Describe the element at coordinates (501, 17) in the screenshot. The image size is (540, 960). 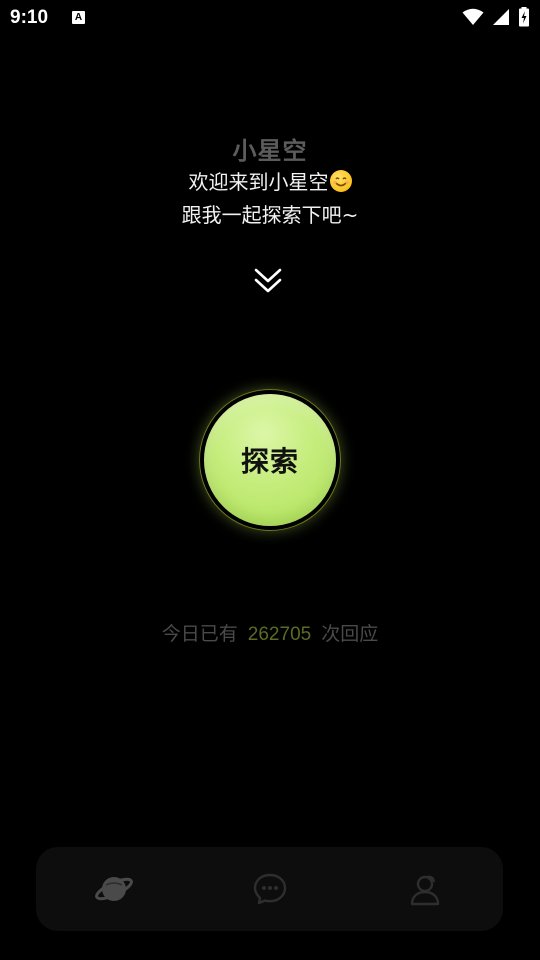
I see `cell-signal-icon` at that location.